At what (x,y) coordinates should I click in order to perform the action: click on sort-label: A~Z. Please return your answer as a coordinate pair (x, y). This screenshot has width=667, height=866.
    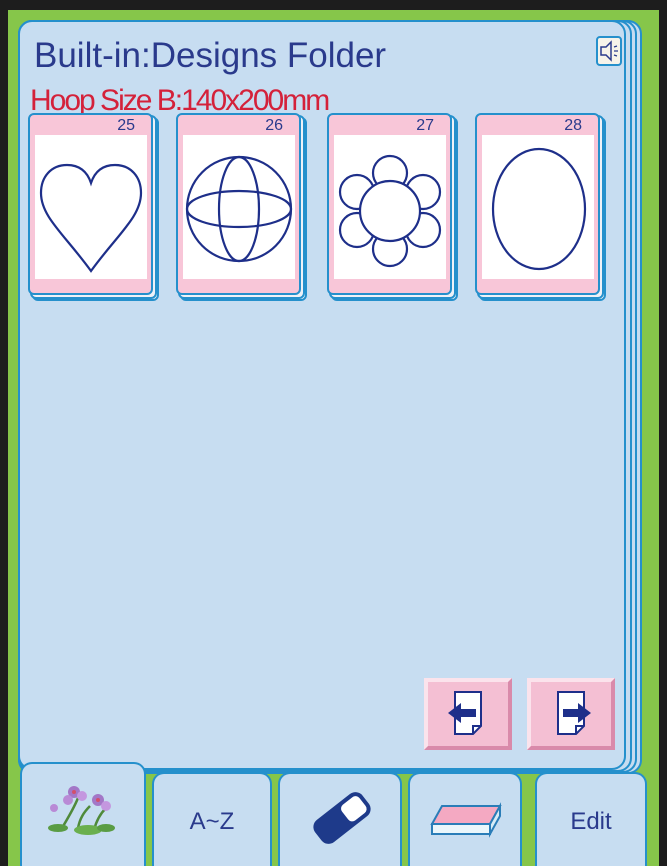
    Looking at the image, I should click on (212, 821).